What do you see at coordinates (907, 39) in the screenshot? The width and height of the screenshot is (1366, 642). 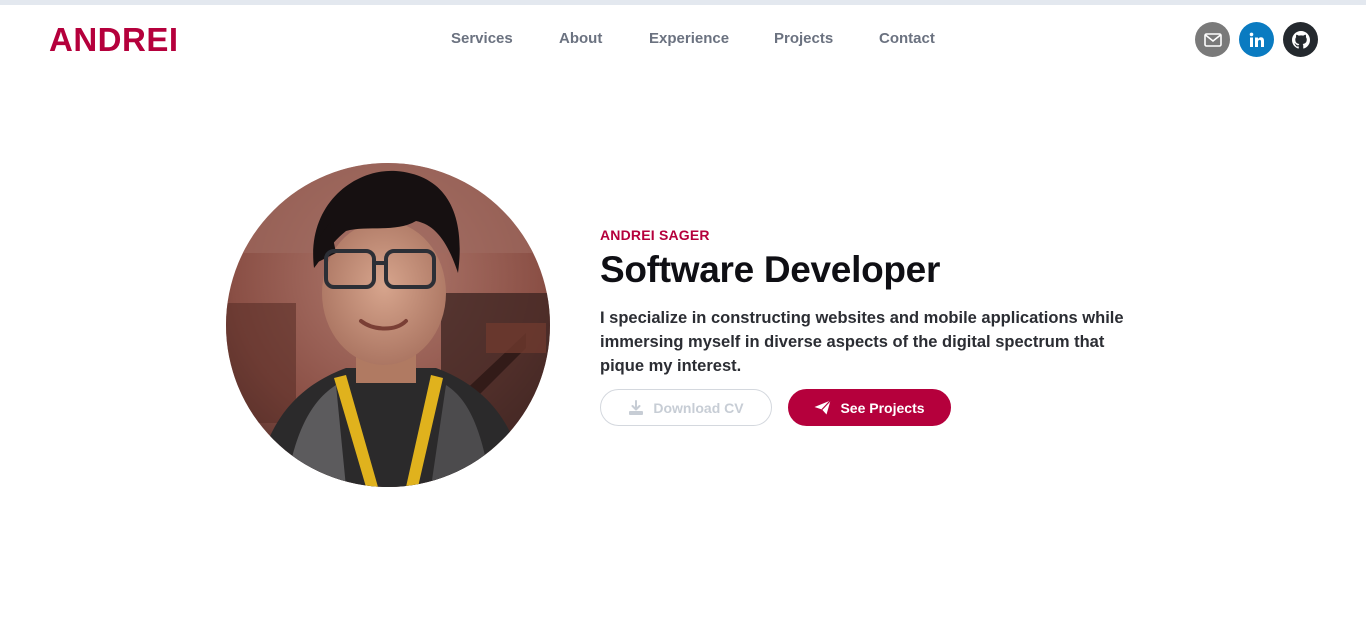 I see `nav-contact: Contact` at bounding box center [907, 39].